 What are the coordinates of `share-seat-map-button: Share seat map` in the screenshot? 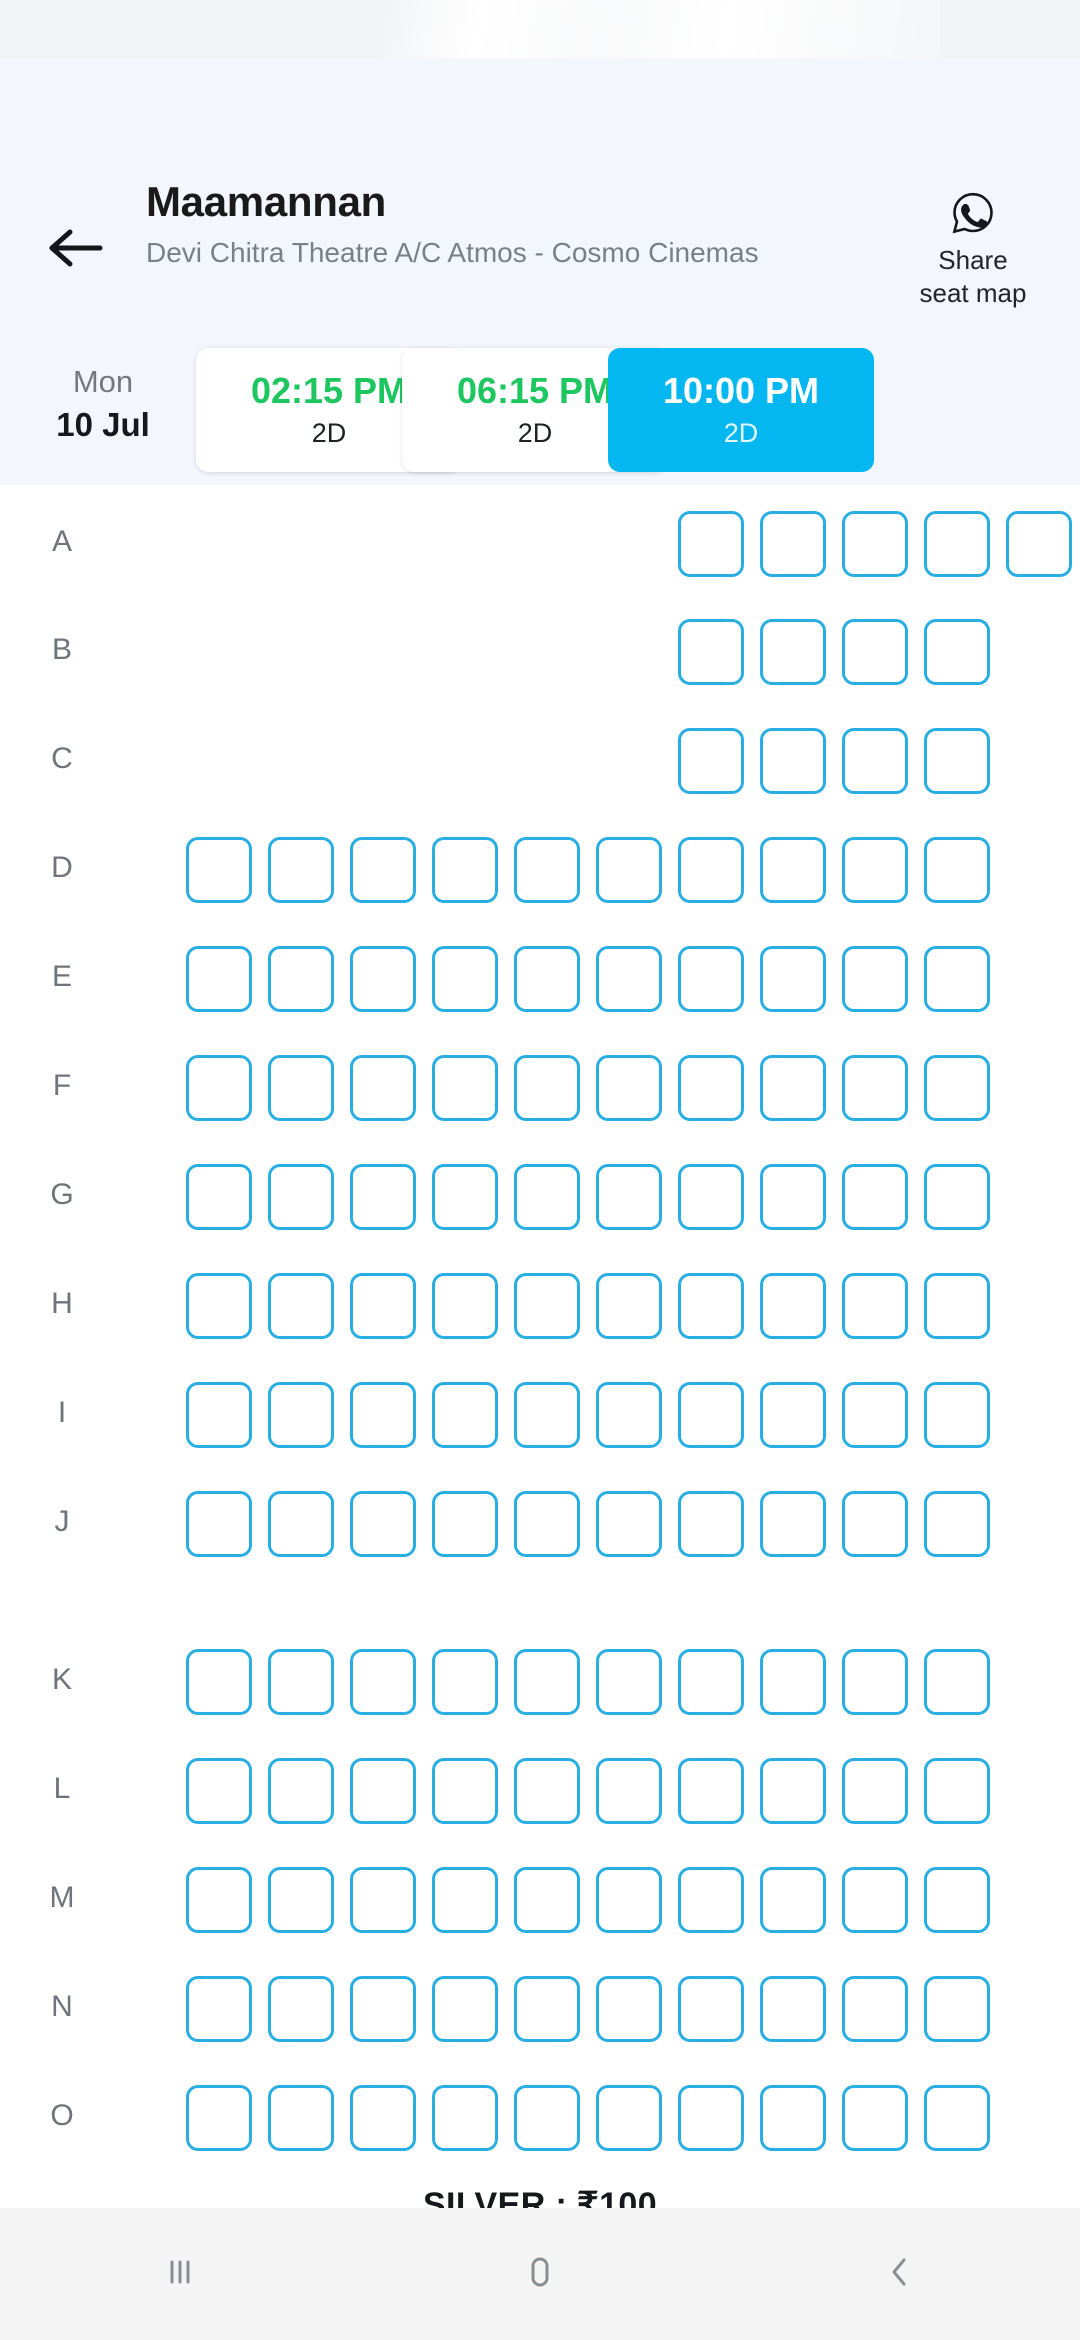 It's located at (973, 250).